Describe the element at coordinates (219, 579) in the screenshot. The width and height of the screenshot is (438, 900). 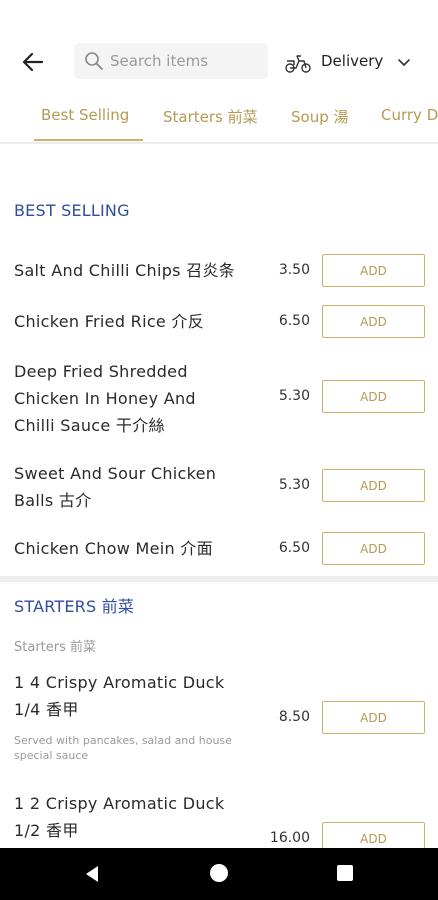
I see `section-separator` at that location.